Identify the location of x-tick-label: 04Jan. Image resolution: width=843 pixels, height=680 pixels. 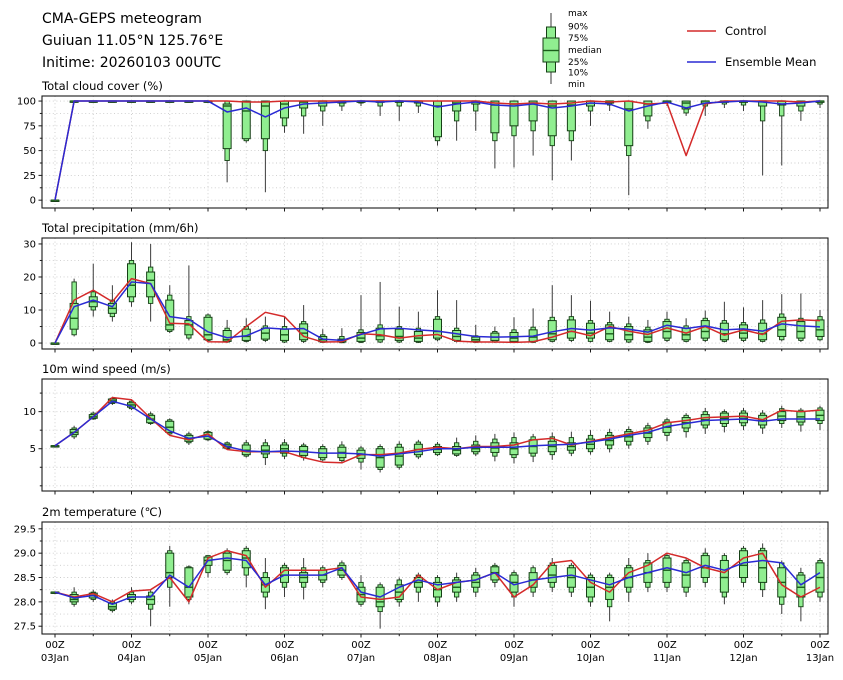
(131, 658).